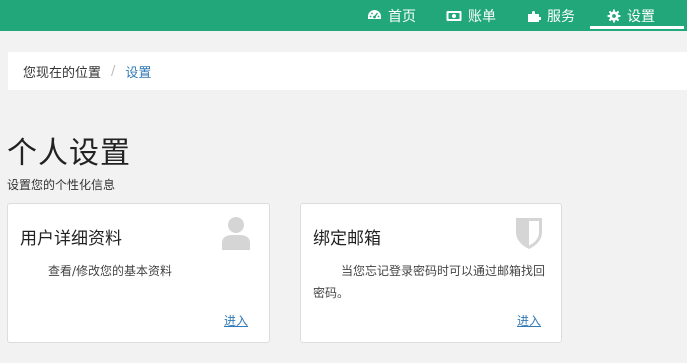  I want to click on card-description: 查看/修改您的基本资料, so click(110, 271).